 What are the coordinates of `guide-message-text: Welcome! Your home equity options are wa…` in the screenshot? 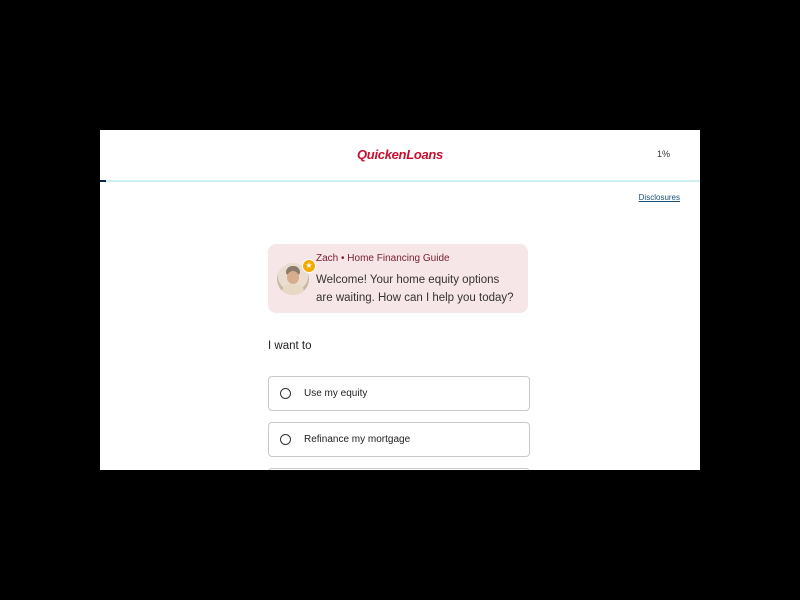 It's located at (415, 289).